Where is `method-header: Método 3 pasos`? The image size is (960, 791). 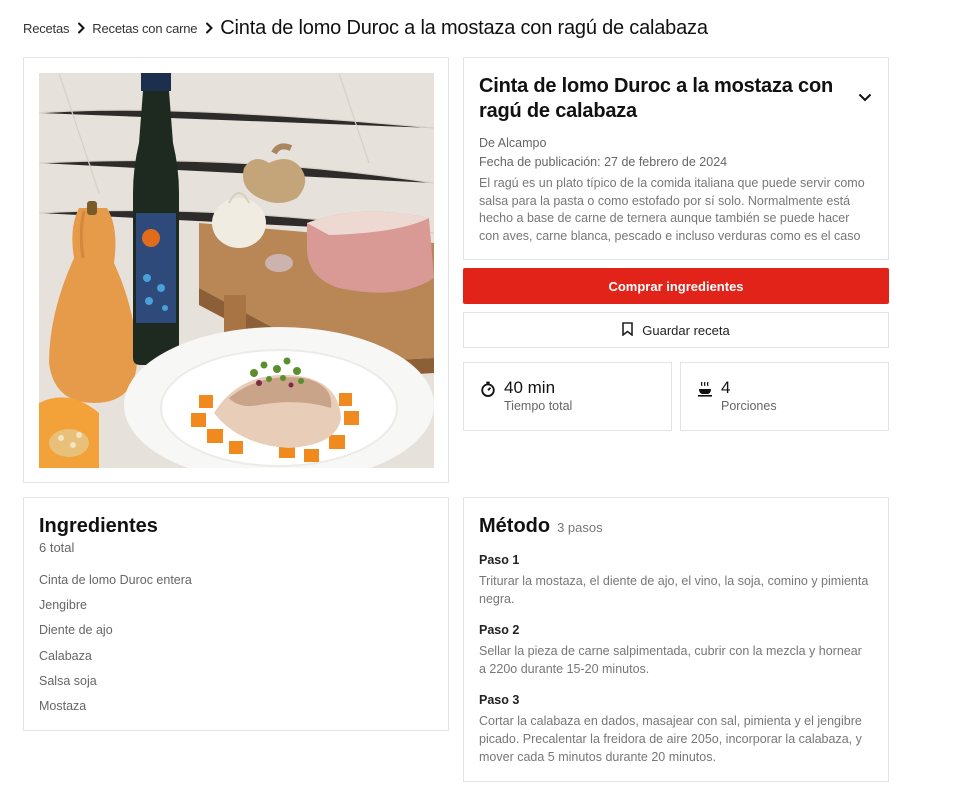 method-header: Método 3 pasos is located at coordinates (676, 526).